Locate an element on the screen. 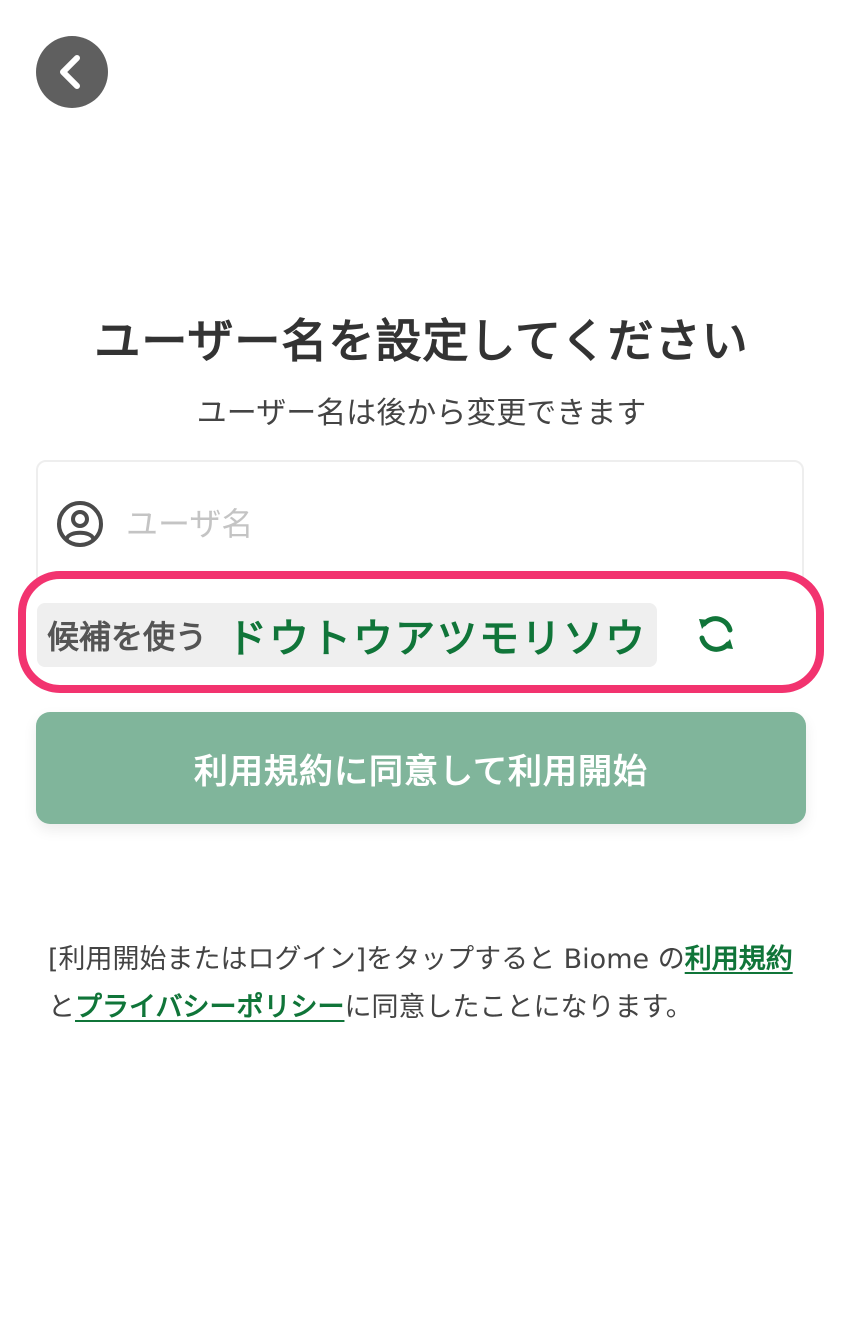 The image size is (843, 1323). terms-text-middle: と is located at coordinates (61, 1007).